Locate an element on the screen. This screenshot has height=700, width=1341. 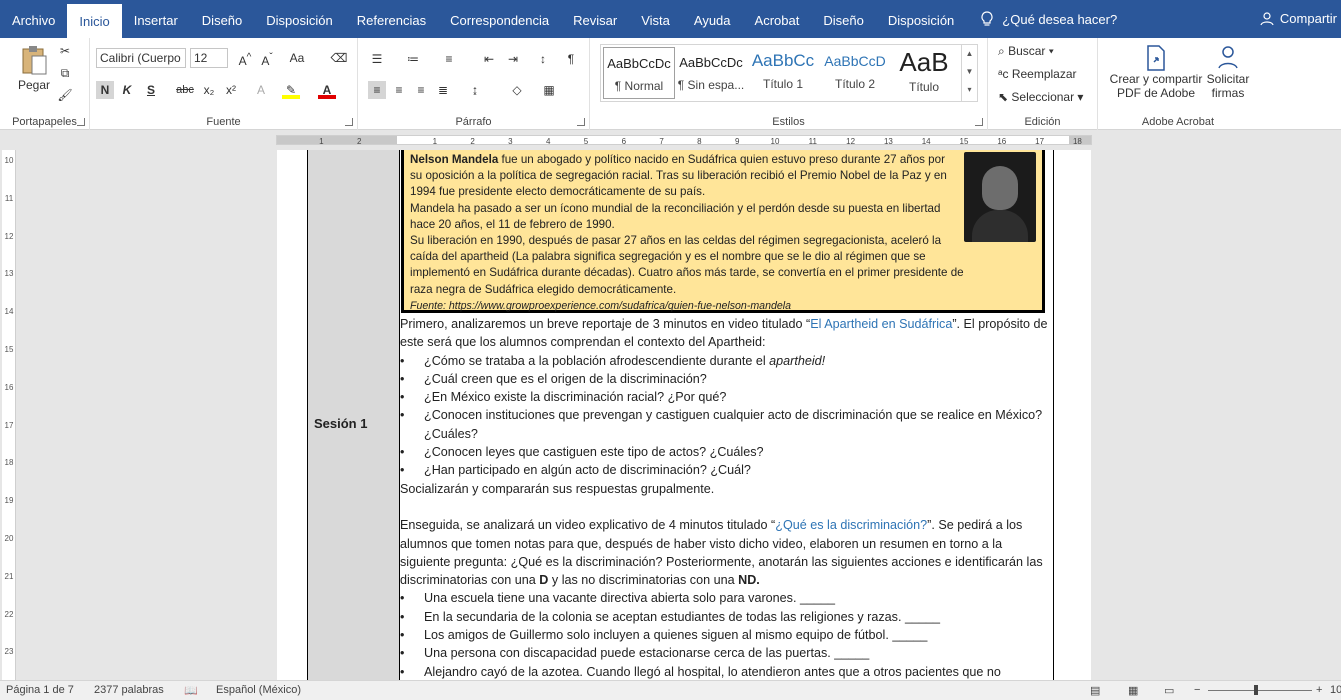
tab-vista: Vista is located at coordinates (655, 19).